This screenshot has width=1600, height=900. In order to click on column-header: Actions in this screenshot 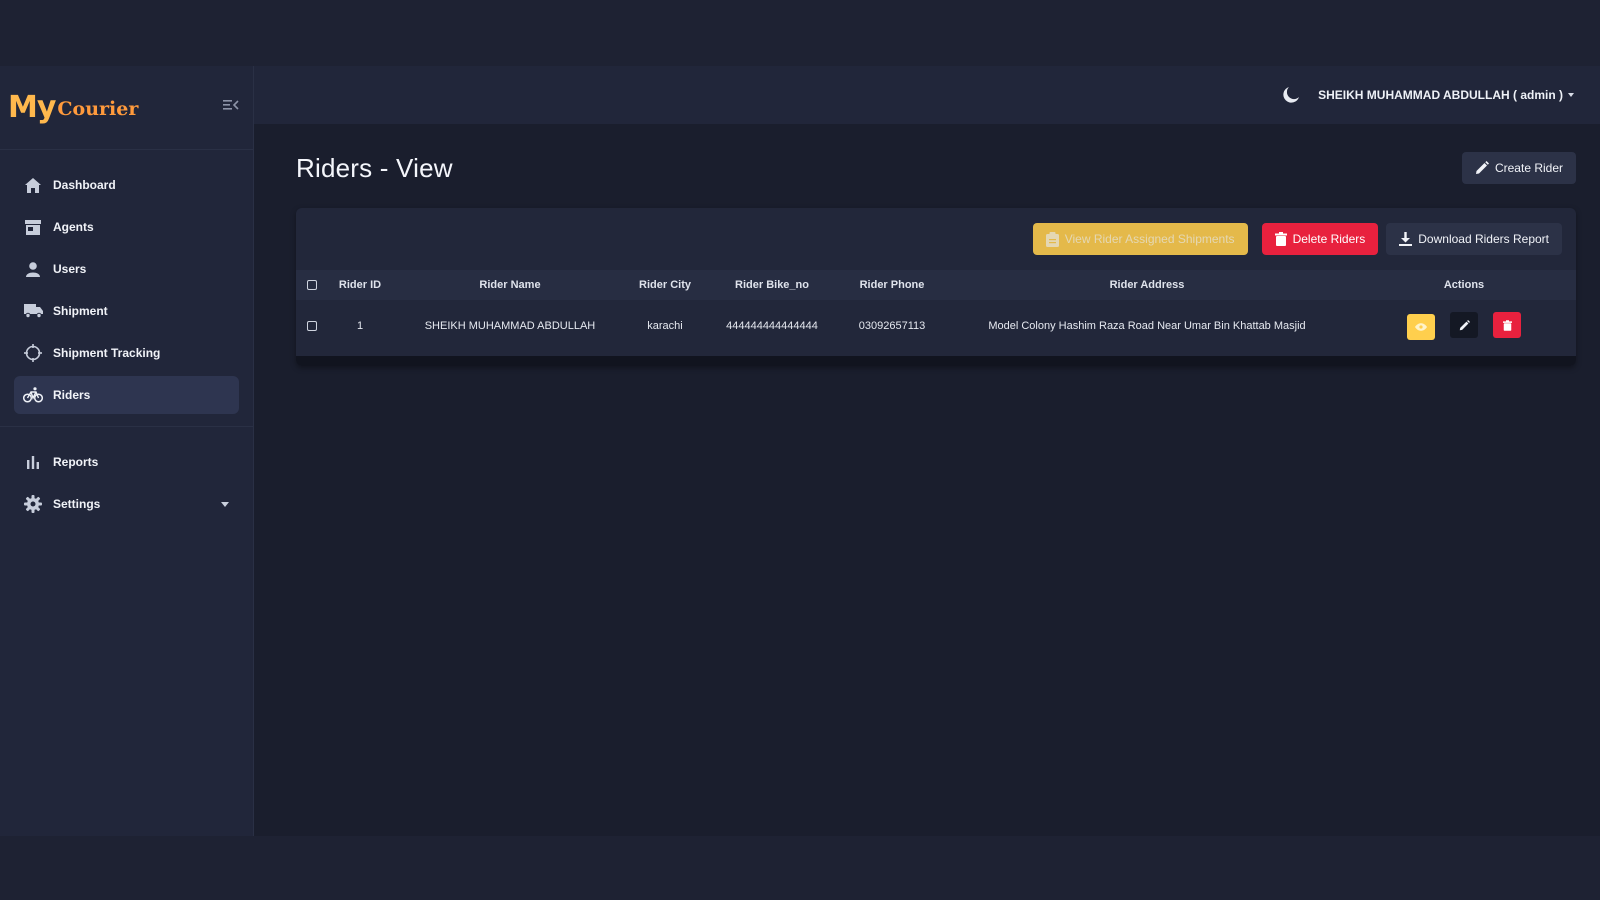, I will do `click(1464, 285)`.